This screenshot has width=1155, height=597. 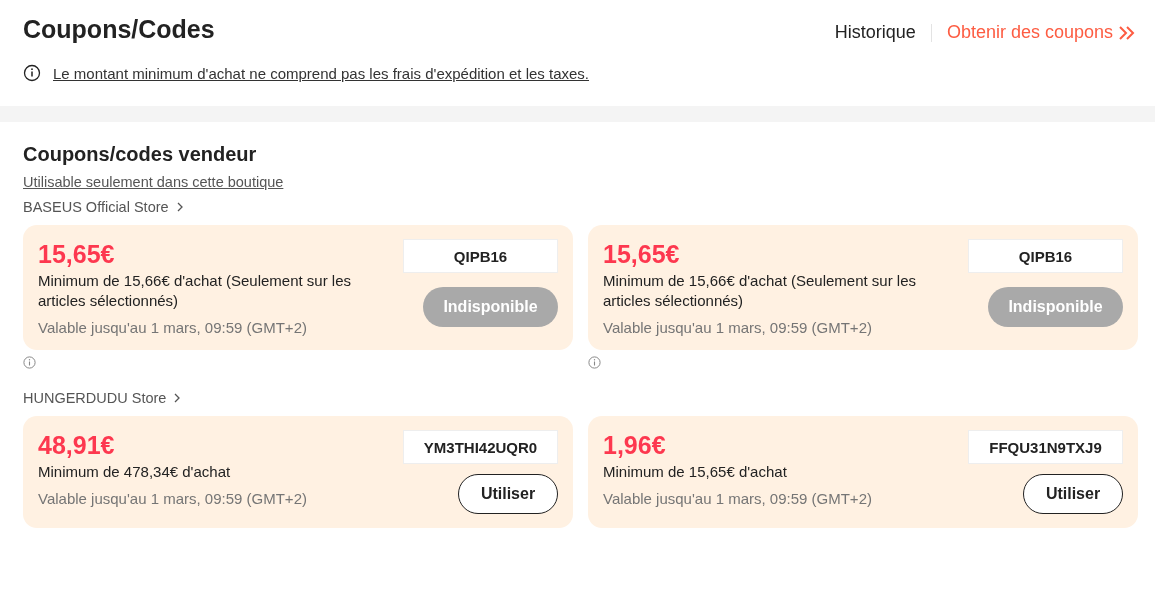 I want to click on store-link: HUNGERDUDU Store, so click(x=102, y=398).